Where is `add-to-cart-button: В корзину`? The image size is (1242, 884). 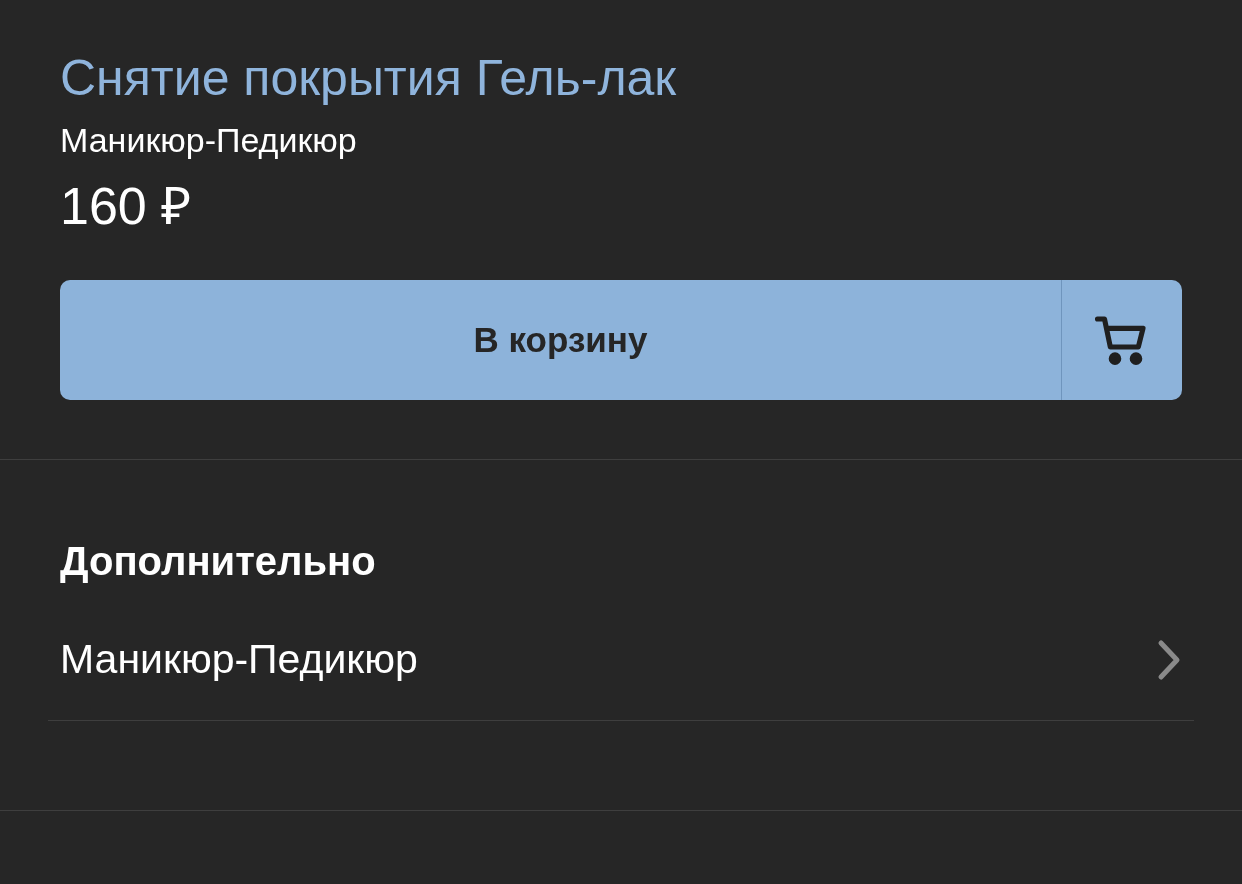
add-to-cart-button: В корзину is located at coordinates (560, 340).